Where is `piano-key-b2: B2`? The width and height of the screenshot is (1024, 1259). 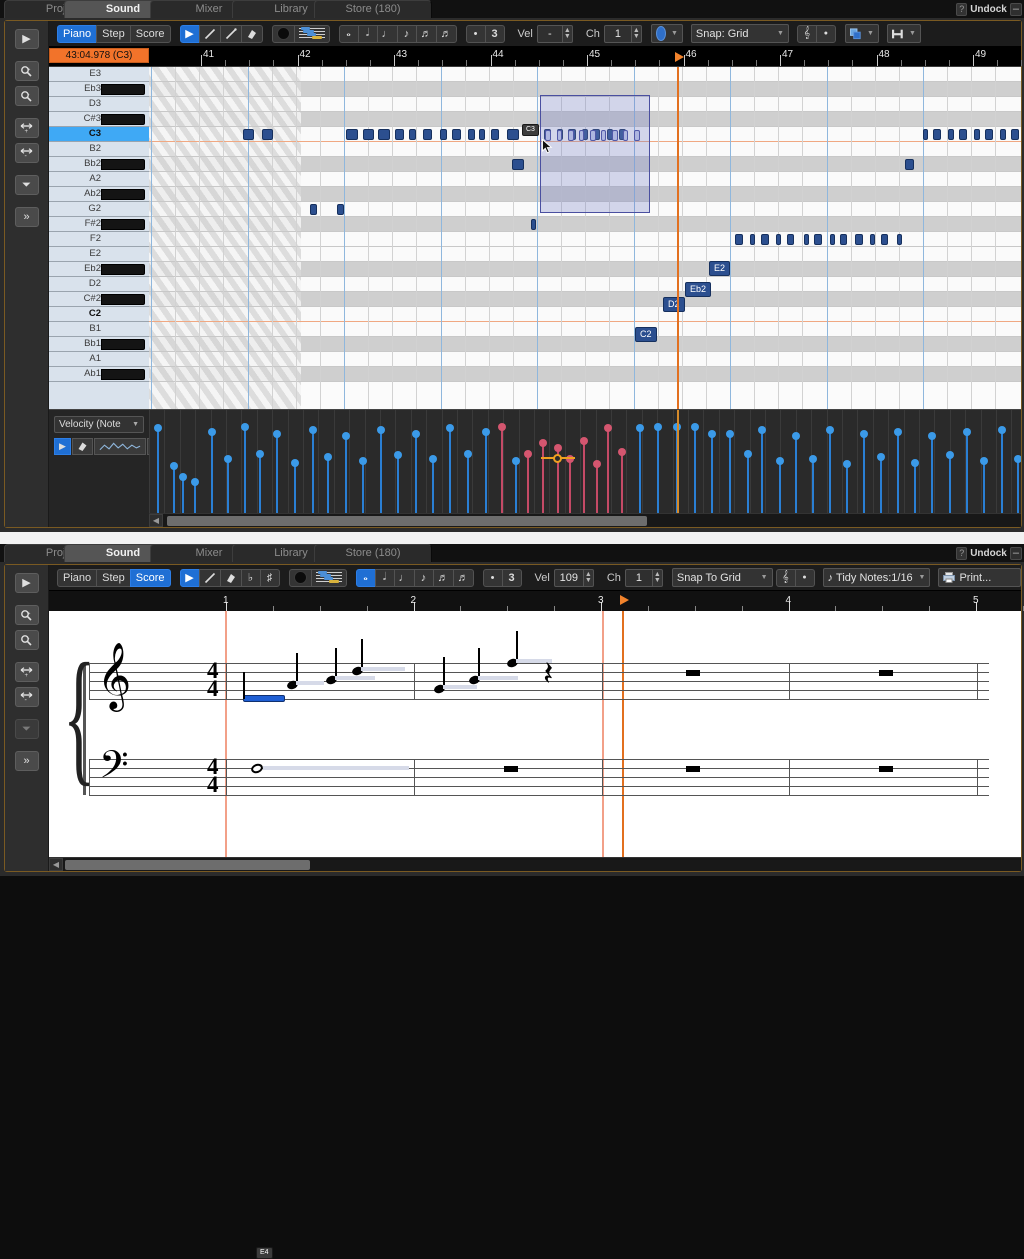 piano-key-b2: B2 is located at coordinates (99, 149).